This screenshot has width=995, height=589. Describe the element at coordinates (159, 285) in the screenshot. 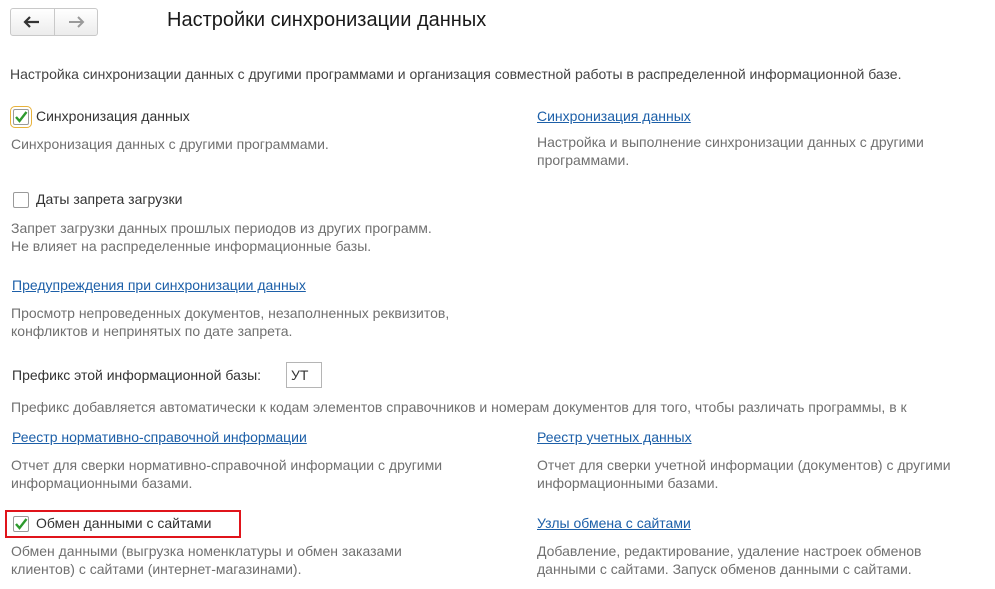

I see `warnings-link: Предупреждения при синхронизации данных` at that location.